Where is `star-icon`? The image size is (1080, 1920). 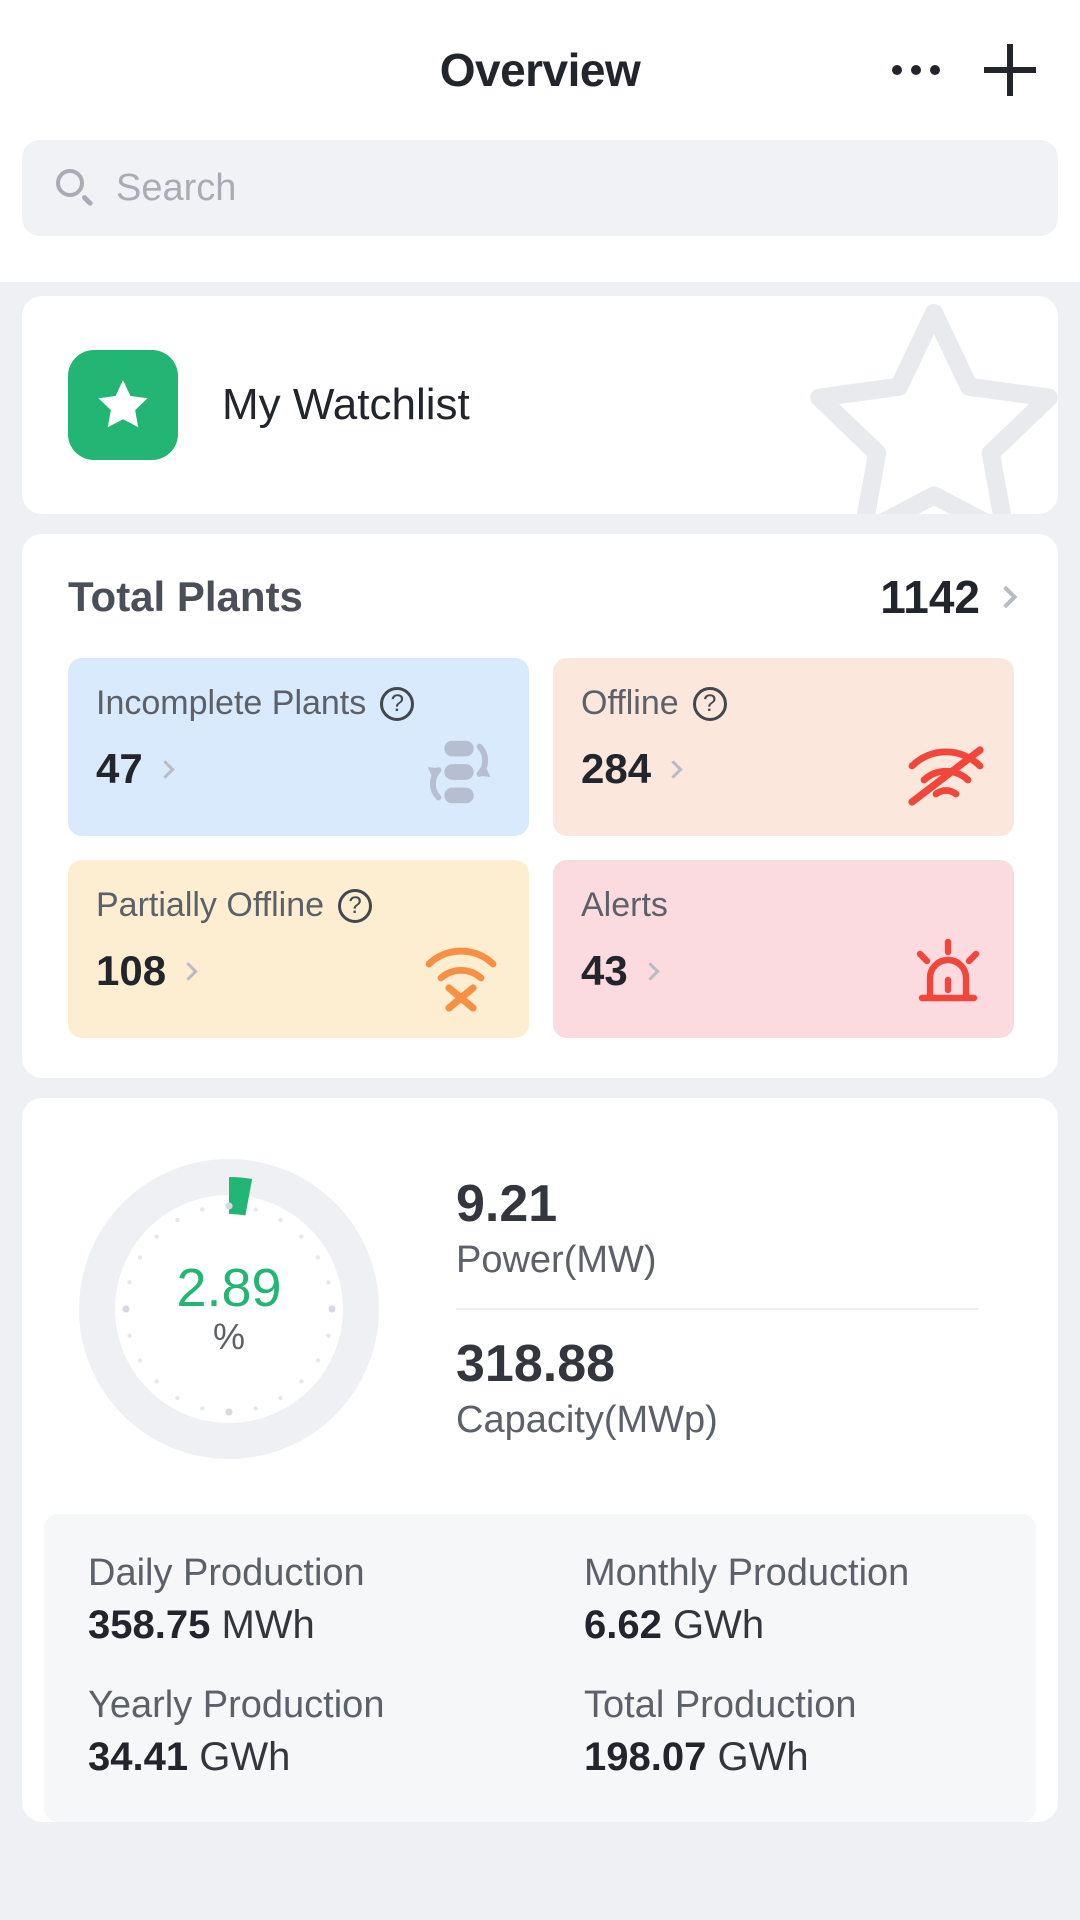
star-icon is located at coordinates (123, 404).